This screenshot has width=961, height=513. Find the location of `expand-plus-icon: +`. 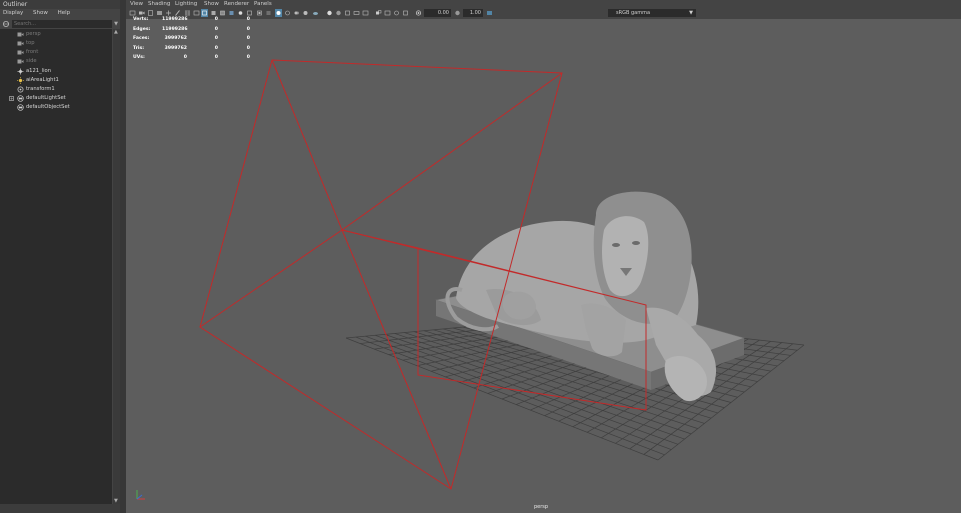

expand-plus-icon: + is located at coordinates (11, 98).